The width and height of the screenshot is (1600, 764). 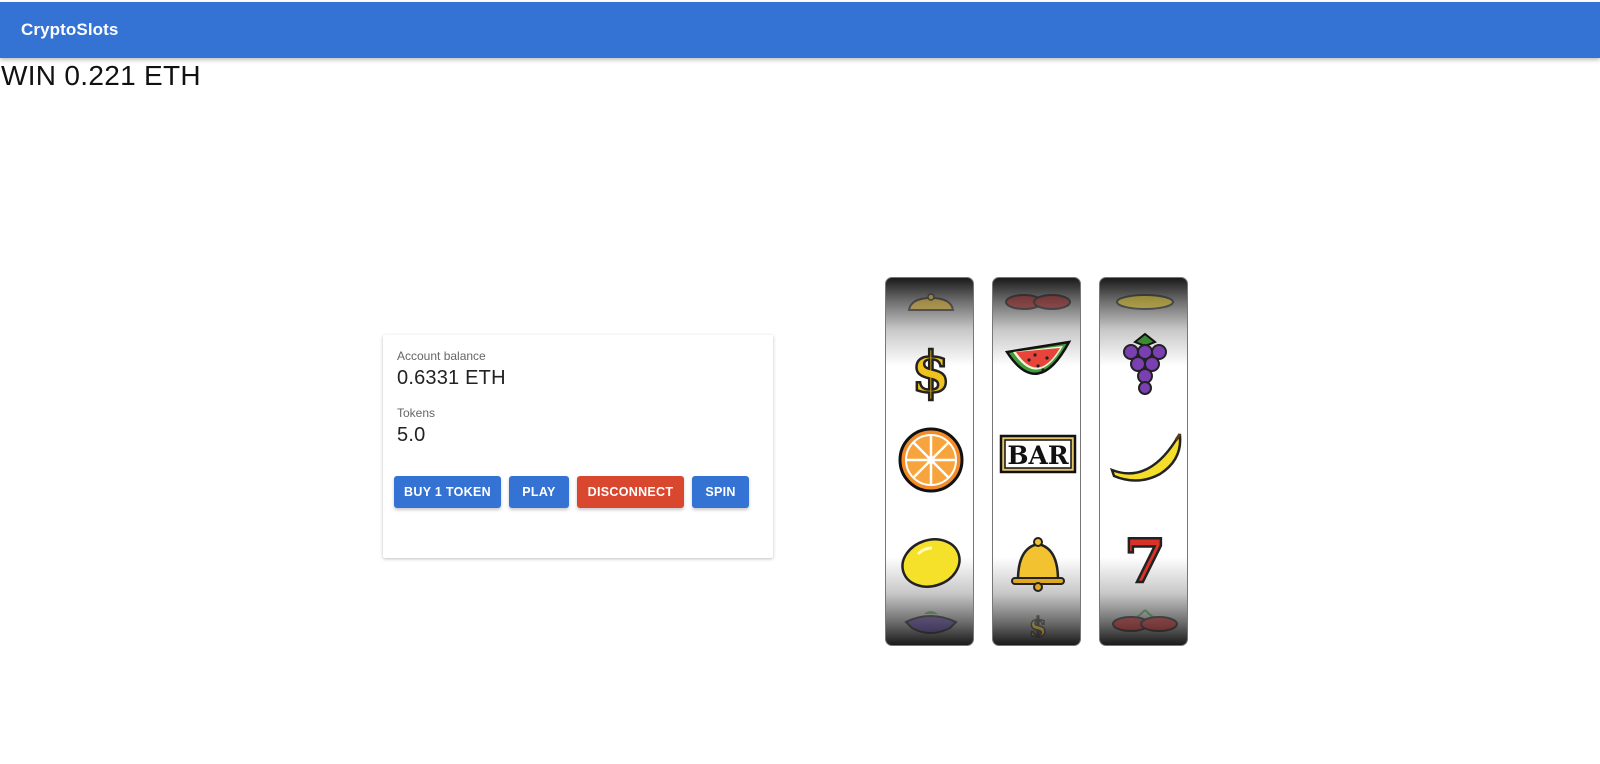 What do you see at coordinates (1036, 361) in the screenshot?
I see `watermelon-icon` at bounding box center [1036, 361].